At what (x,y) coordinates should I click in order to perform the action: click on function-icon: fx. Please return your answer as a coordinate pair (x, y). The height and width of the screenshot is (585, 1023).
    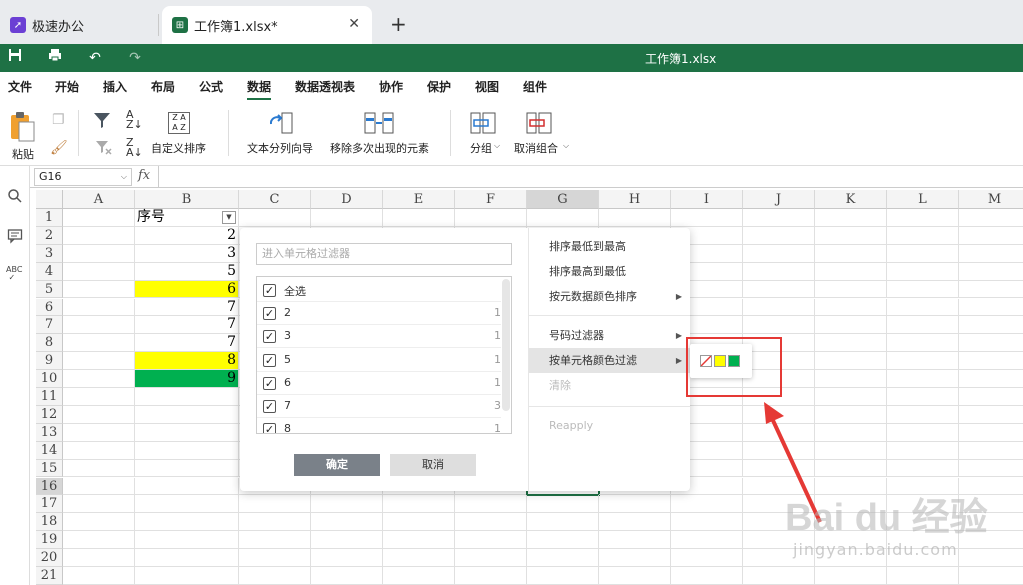
    Looking at the image, I should click on (144, 175).